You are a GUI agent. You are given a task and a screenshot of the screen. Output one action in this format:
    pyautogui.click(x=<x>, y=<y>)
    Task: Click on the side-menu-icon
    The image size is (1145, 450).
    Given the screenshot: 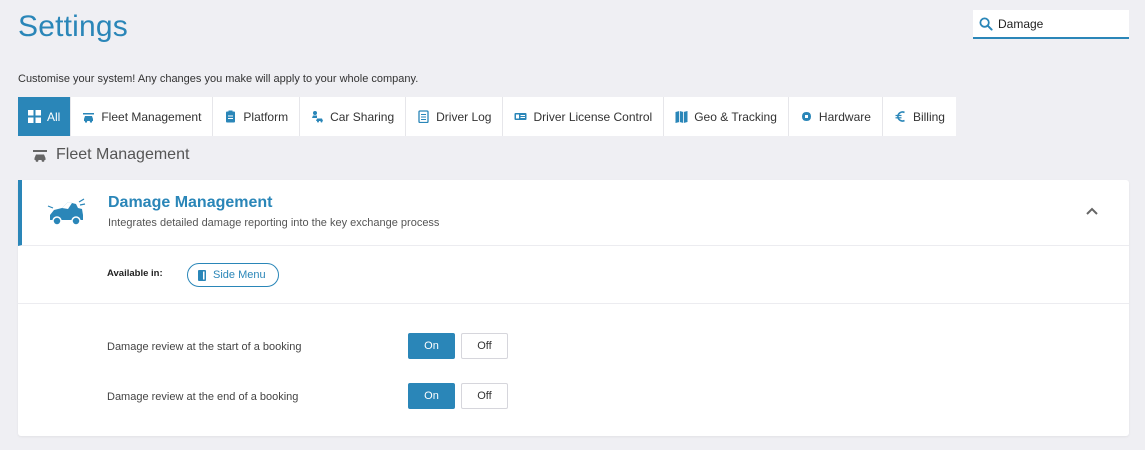 What is the action you would take?
    pyautogui.click(x=202, y=275)
    